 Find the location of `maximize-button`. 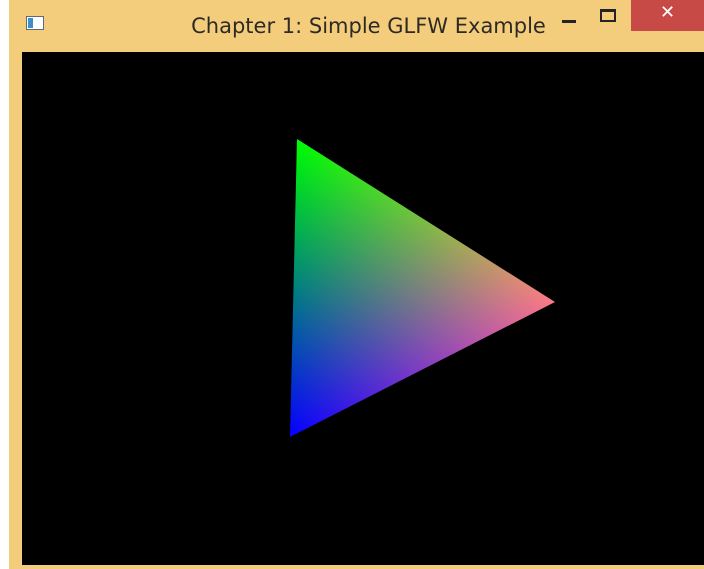

maximize-button is located at coordinates (607, 15).